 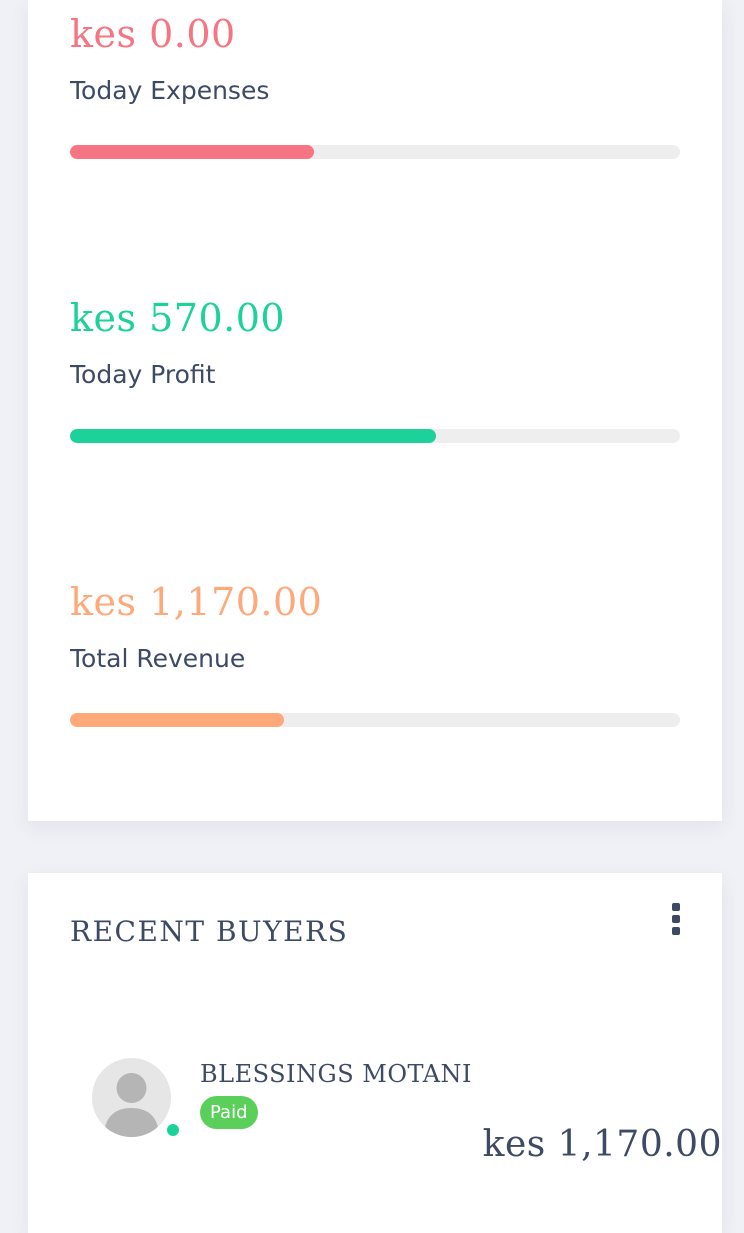 What do you see at coordinates (178, 318) in the screenshot?
I see `today-profit-amount: kes 570.00` at bounding box center [178, 318].